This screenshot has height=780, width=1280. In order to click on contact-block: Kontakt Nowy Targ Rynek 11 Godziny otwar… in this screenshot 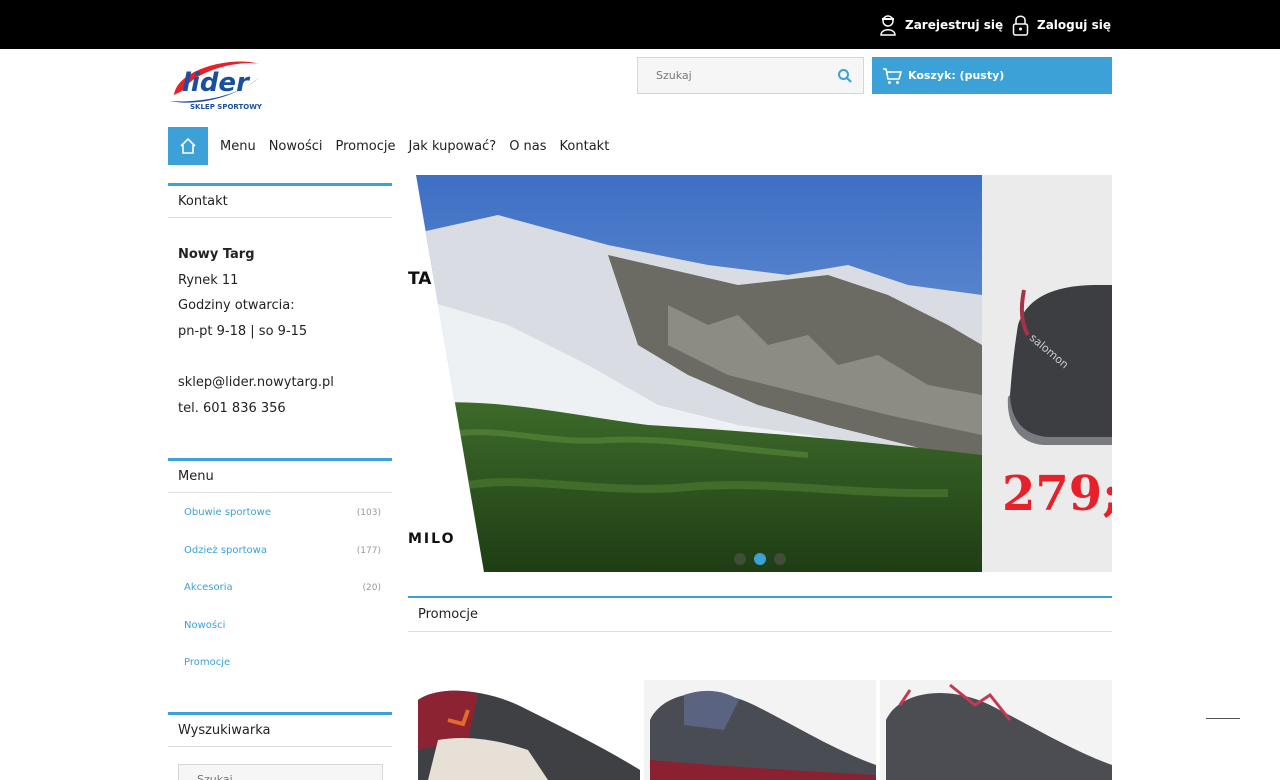, I will do `click(280, 302)`.